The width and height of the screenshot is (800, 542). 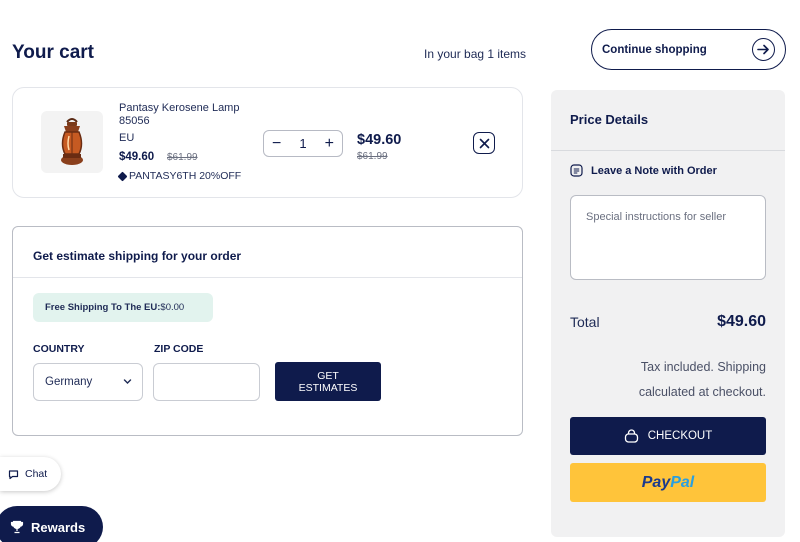 What do you see at coordinates (206, 382) in the screenshot?
I see `zip-input` at bounding box center [206, 382].